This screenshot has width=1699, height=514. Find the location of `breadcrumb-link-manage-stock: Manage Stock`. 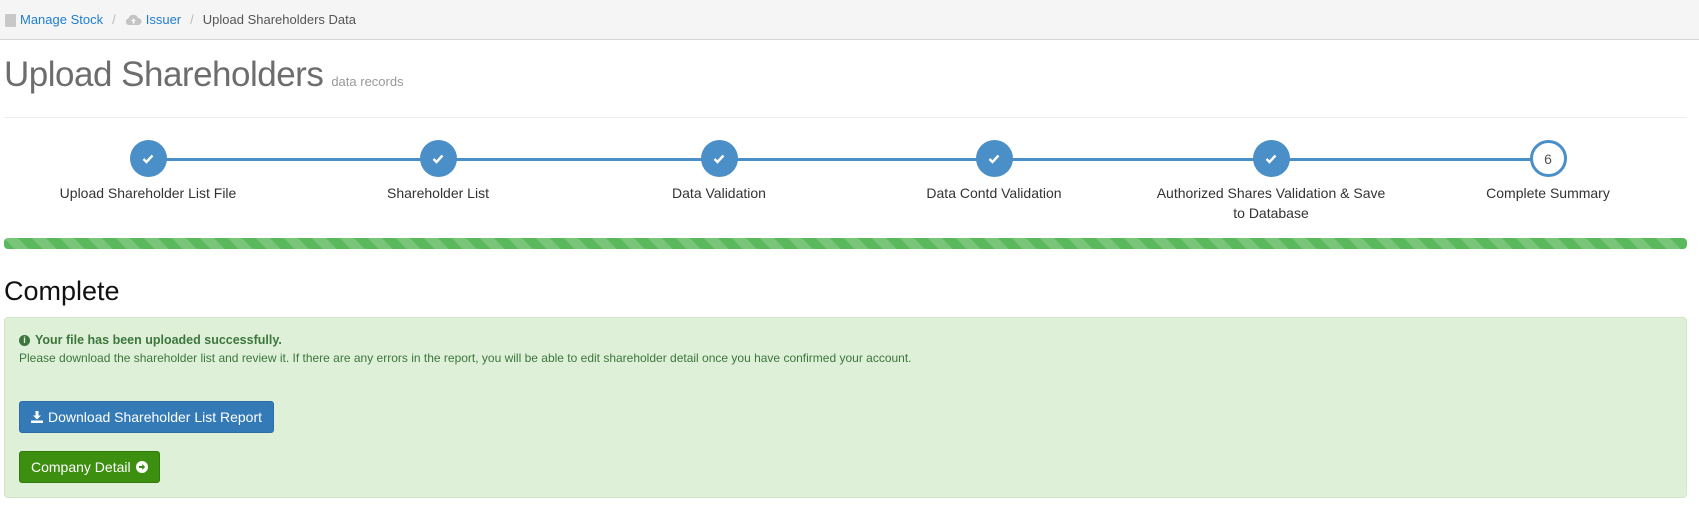

breadcrumb-link-manage-stock: Manage Stock is located at coordinates (61, 19).